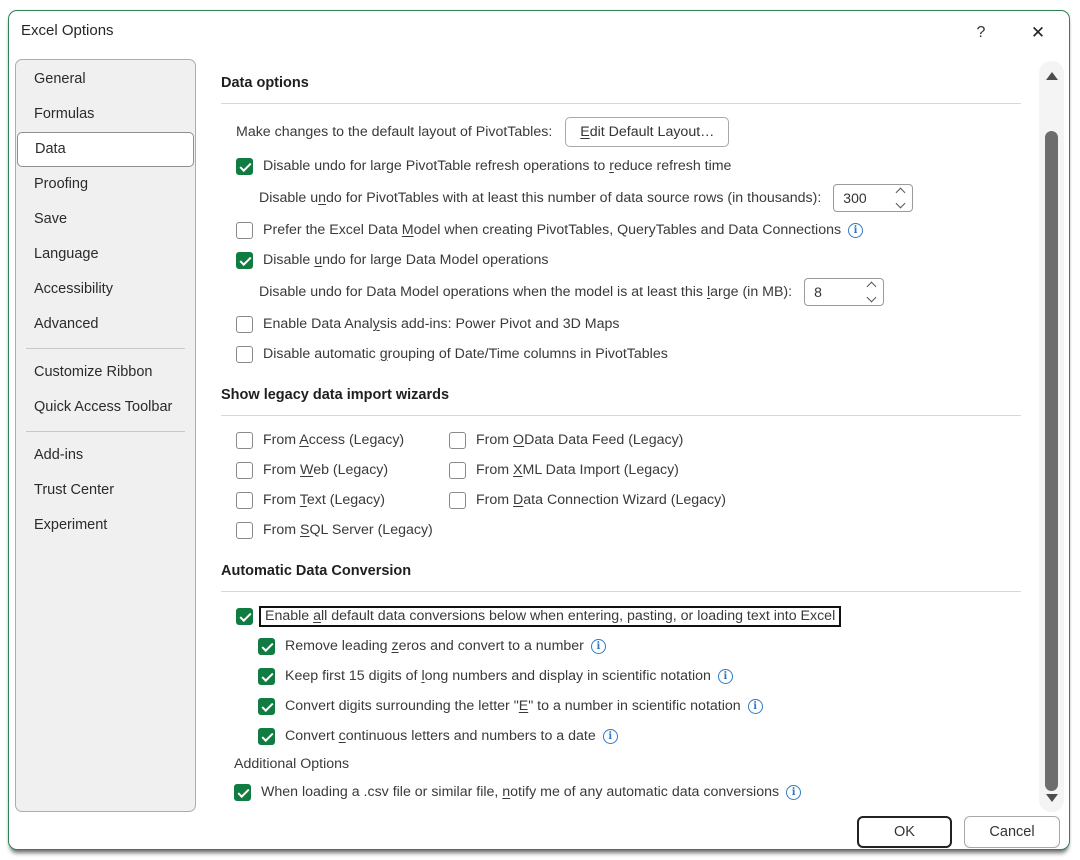 The width and height of the screenshot is (1080, 860). Describe the element at coordinates (244, 354) in the screenshot. I see `disable-grouping-checkbox` at that location.